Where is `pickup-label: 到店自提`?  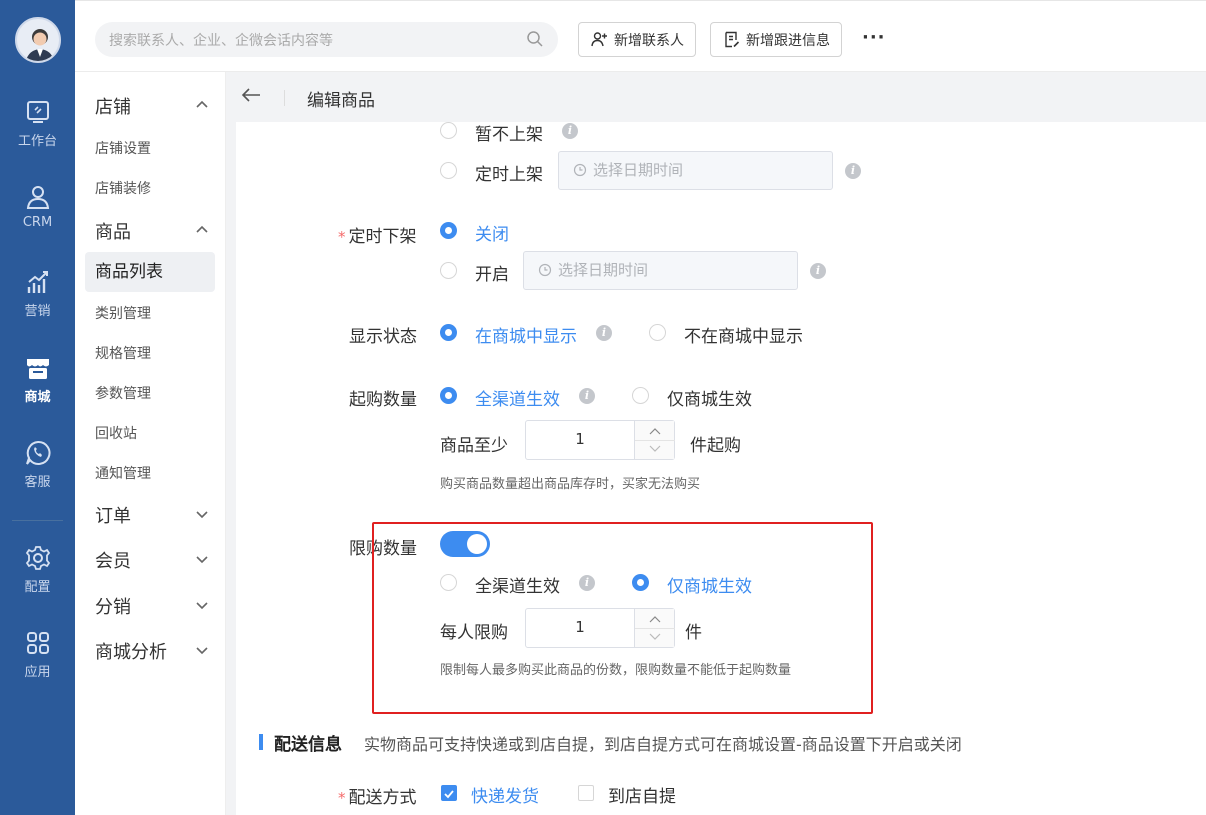
pickup-label: 到店自提 is located at coordinates (642, 797).